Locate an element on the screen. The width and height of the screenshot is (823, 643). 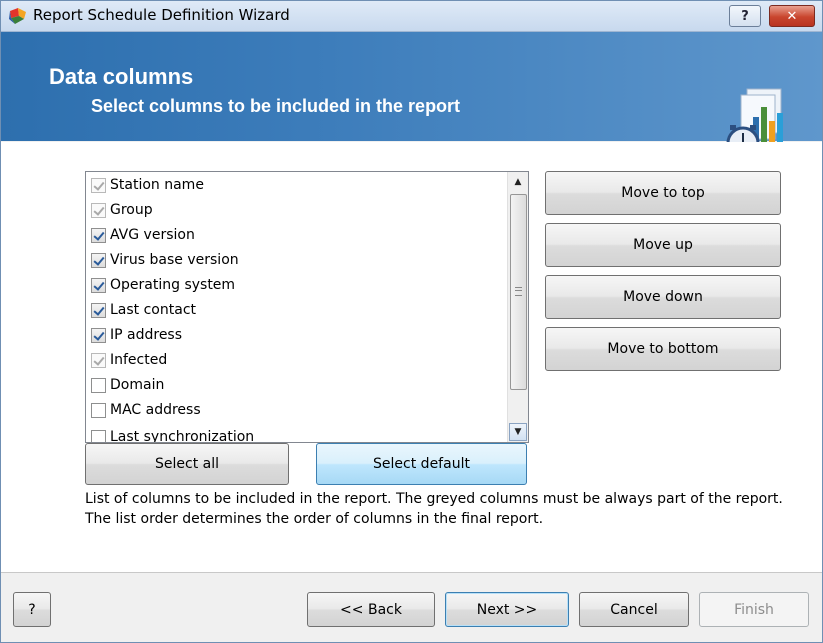
finish-label: Finish is located at coordinates (754, 609).